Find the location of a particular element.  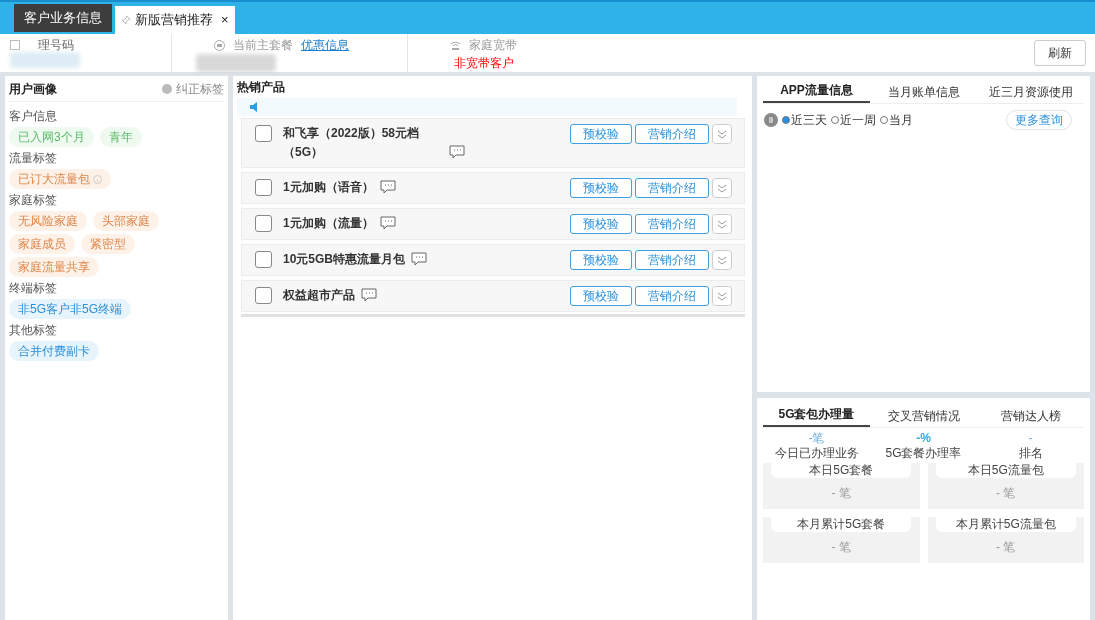

tag: 已订大流量包 is located at coordinates (60, 179).